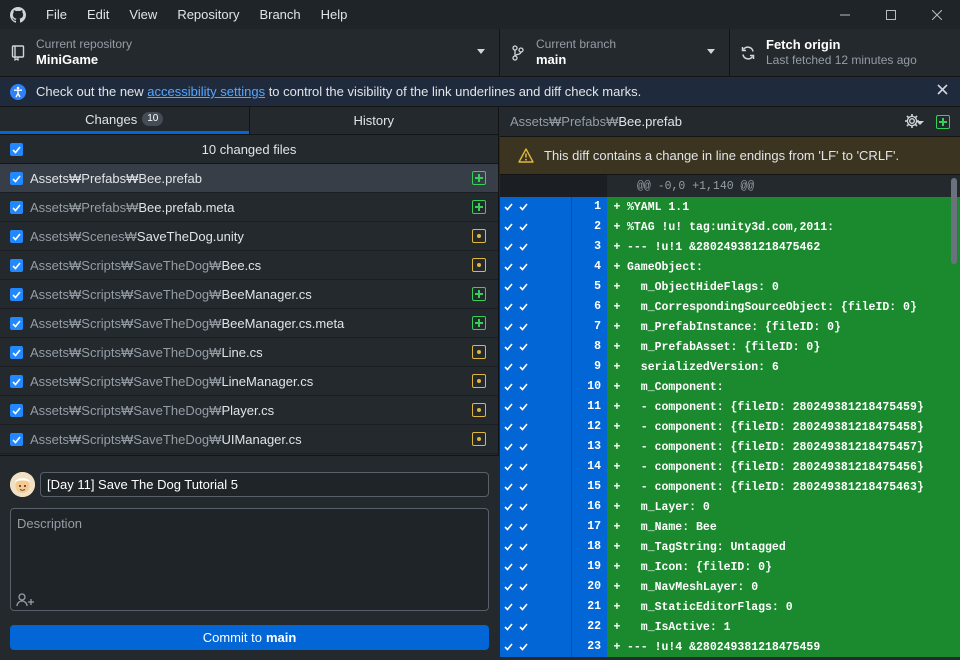  I want to click on diff-line: 2 + %TAG !u! tag:unity3d.com,2011:, so click(730, 227).